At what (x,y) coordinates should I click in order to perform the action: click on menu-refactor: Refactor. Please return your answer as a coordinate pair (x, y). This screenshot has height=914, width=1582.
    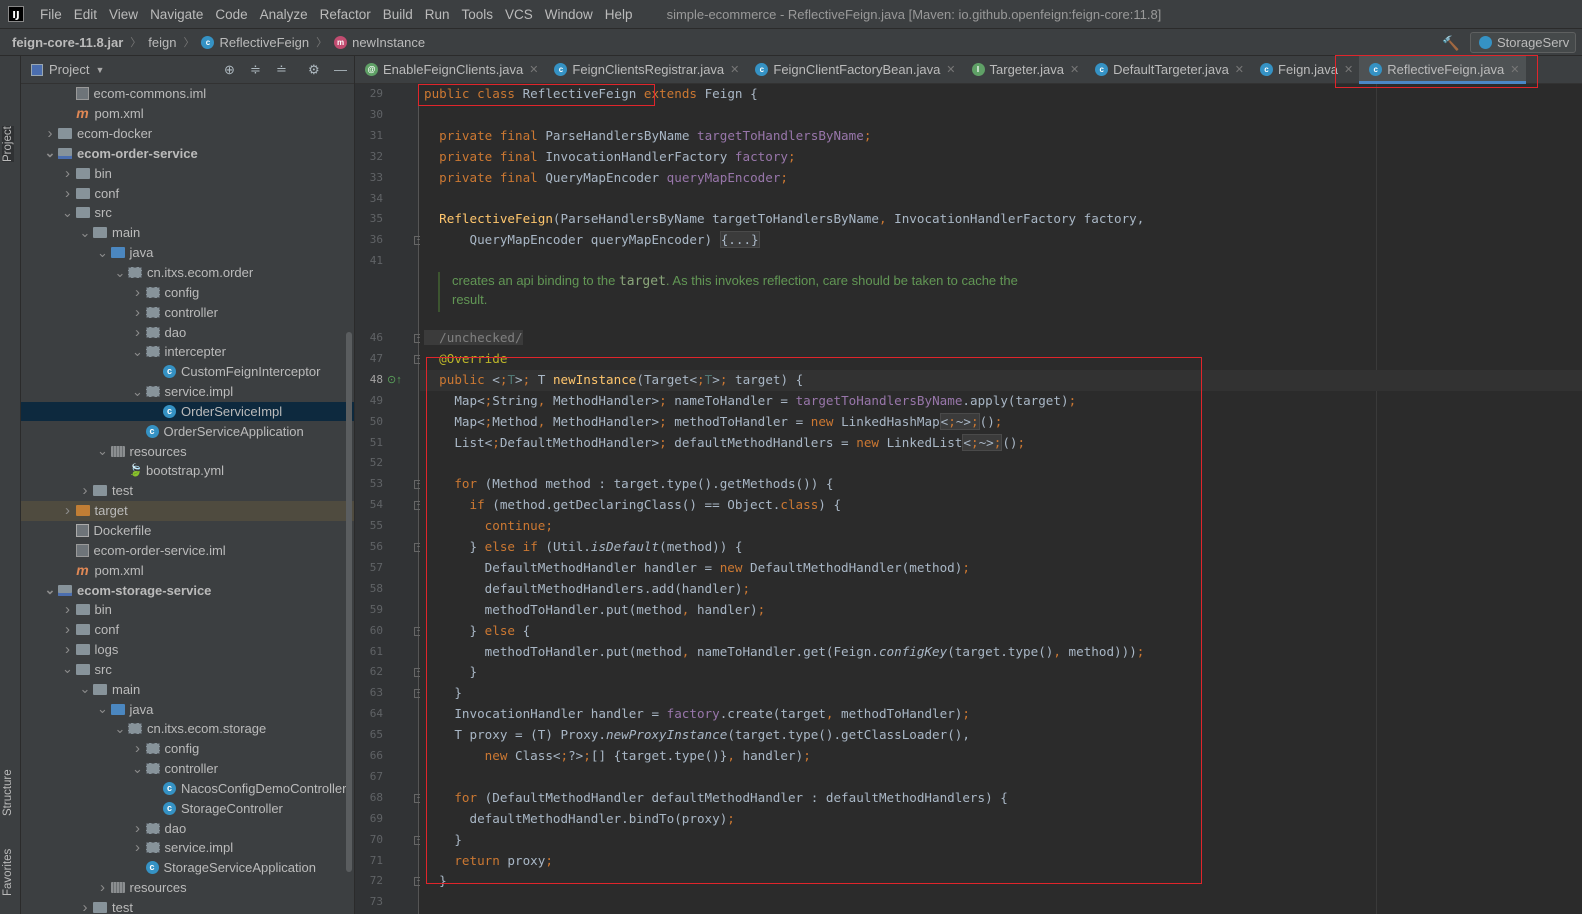
    Looking at the image, I should click on (345, 14).